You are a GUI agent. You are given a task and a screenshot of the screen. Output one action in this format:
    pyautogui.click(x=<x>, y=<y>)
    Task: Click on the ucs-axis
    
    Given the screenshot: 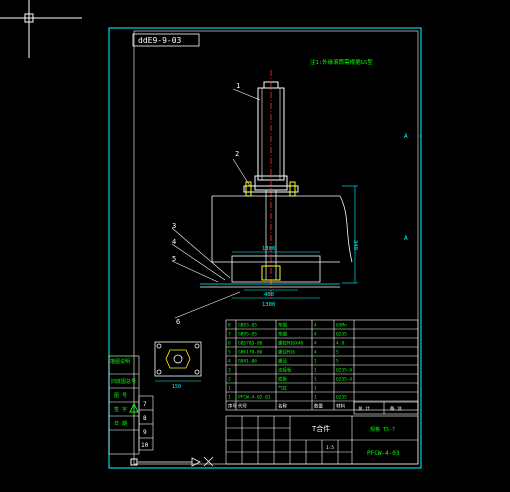 What is the action you would take?
    pyautogui.click(x=176, y=461)
    